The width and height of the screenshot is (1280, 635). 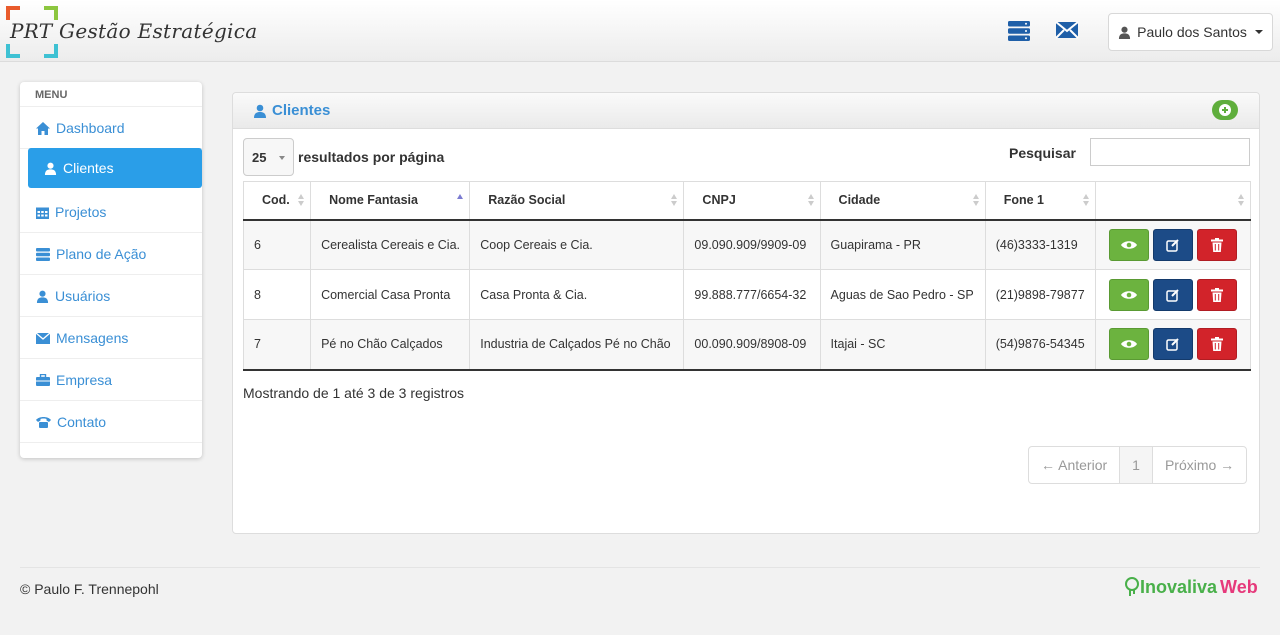 What do you see at coordinates (752, 294) in the screenshot?
I see `cell-cnpj: 99.888.777/6654-32` at bounding box center [752, 294].